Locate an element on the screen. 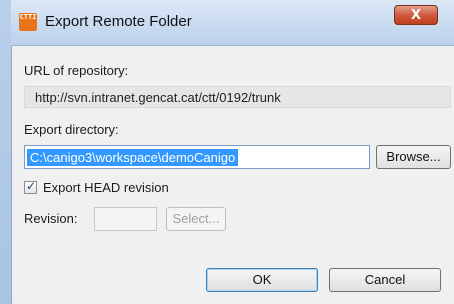 This screenshot has width=454, height=304. revision-input is located at coordinates (125, 219).